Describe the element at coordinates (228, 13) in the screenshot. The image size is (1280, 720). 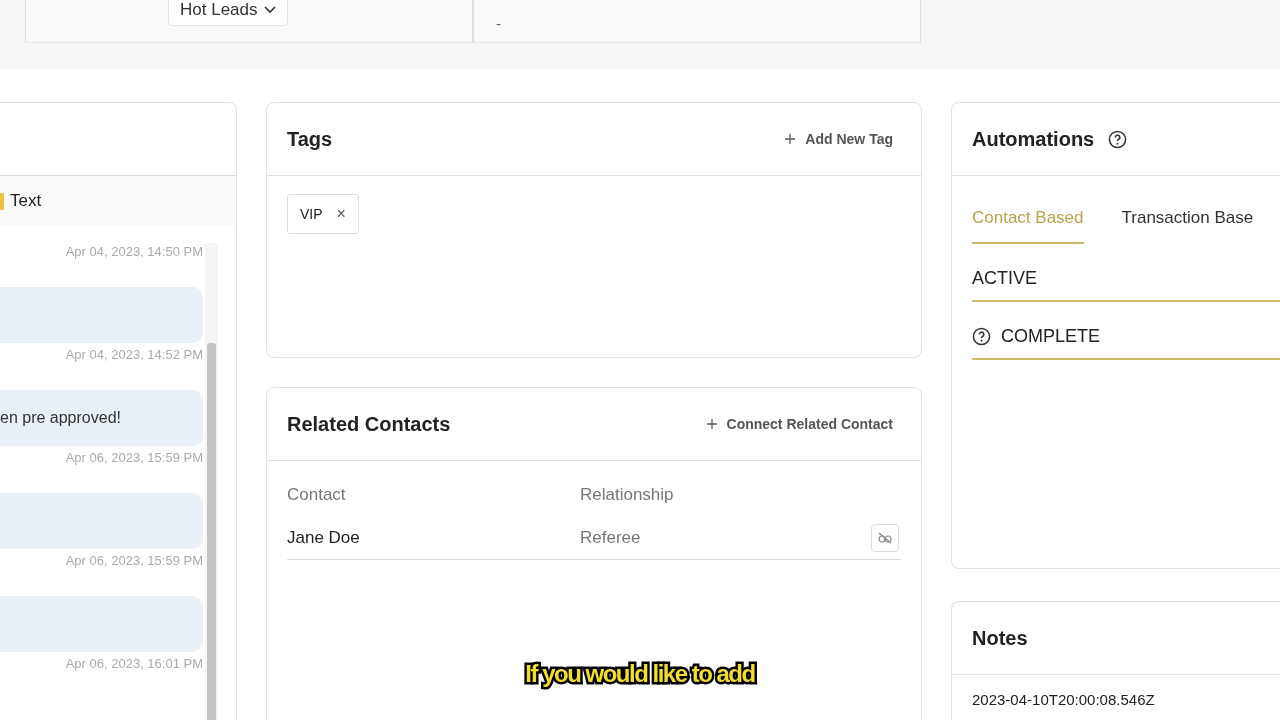
I see `lead-status-dropdown: Hot Leads` at that location.